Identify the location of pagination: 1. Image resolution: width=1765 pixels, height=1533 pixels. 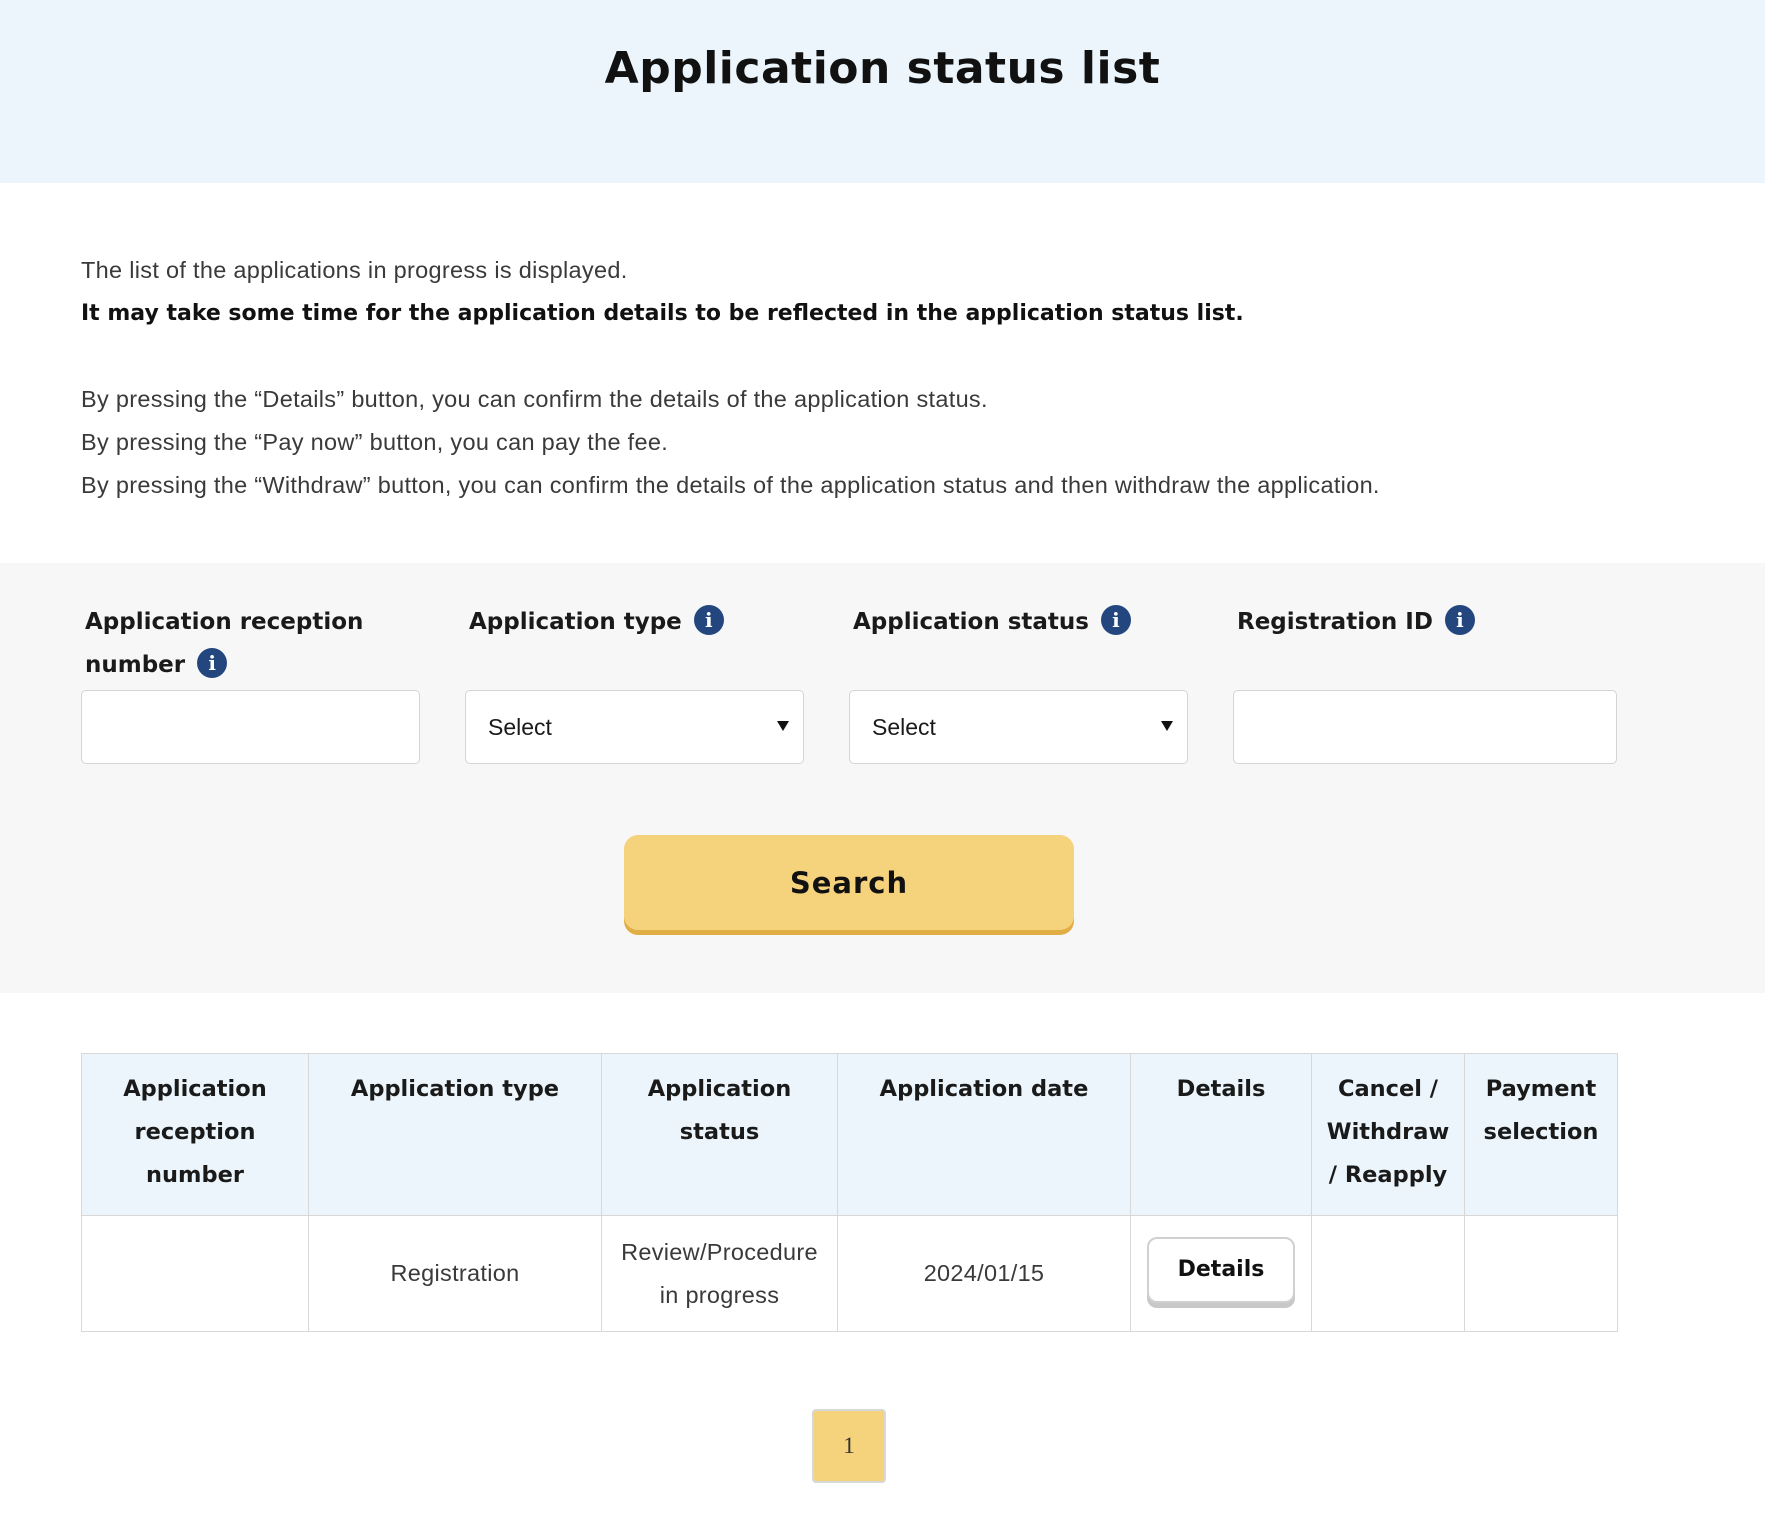
(849, 1446).